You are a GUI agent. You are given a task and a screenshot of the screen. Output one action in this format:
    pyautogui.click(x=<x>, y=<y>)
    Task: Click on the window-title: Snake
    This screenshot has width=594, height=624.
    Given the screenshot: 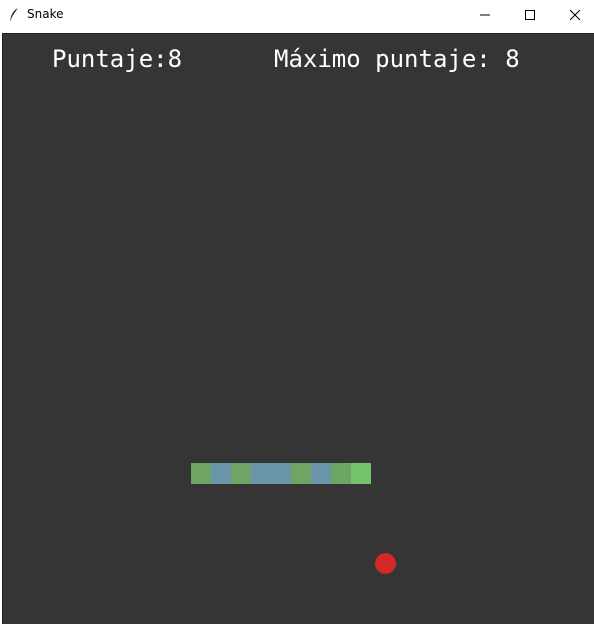 What is the action you would take?
    pyautogui.click(x=45, y=14)
    